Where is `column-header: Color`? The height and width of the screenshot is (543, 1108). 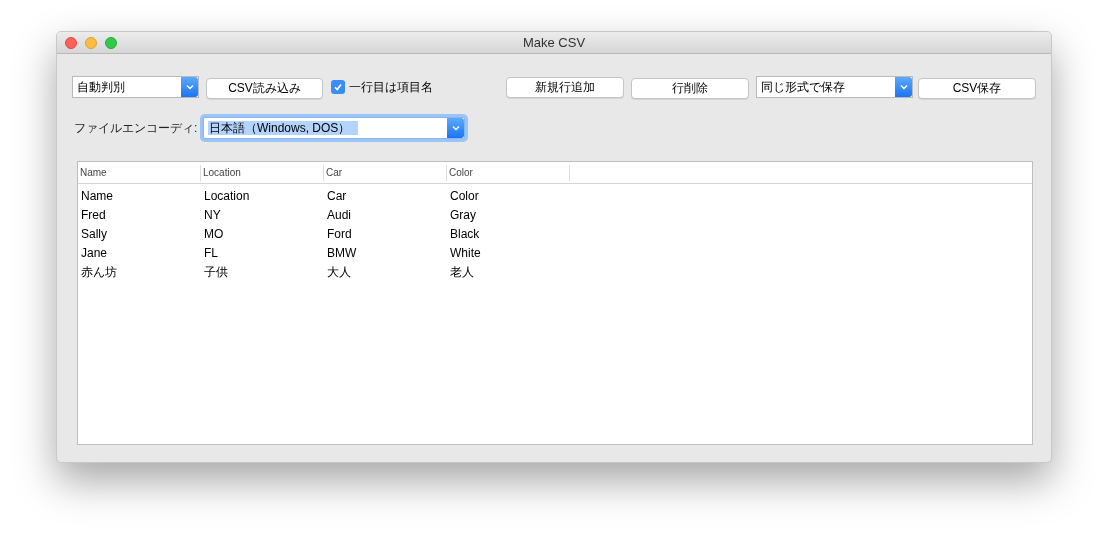
column-header: Color is located at coordinates (508, 172).